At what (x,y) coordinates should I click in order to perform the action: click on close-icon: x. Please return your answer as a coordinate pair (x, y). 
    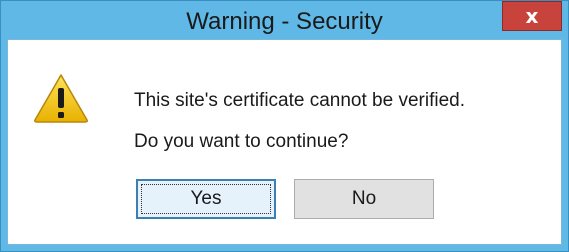
    Looking at the image, I should click on (532, 16).